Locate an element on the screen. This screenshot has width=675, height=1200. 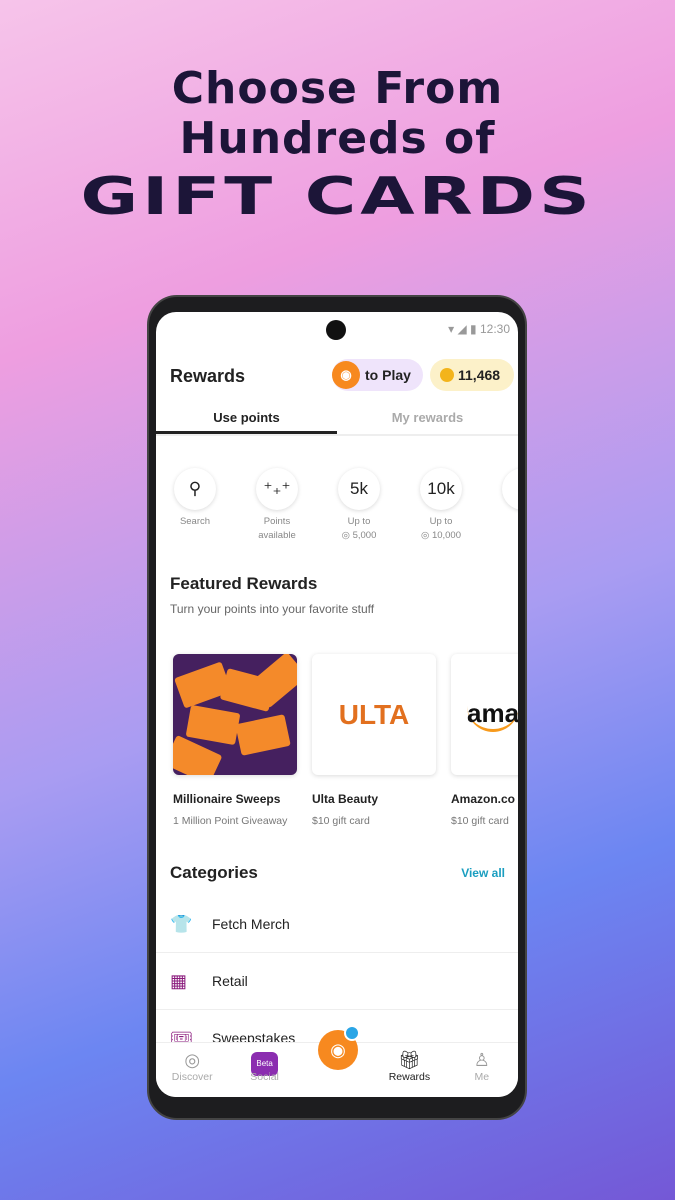
chip-points-available: ⁺₊⁺ Points available is located at coordinates (277, 505).